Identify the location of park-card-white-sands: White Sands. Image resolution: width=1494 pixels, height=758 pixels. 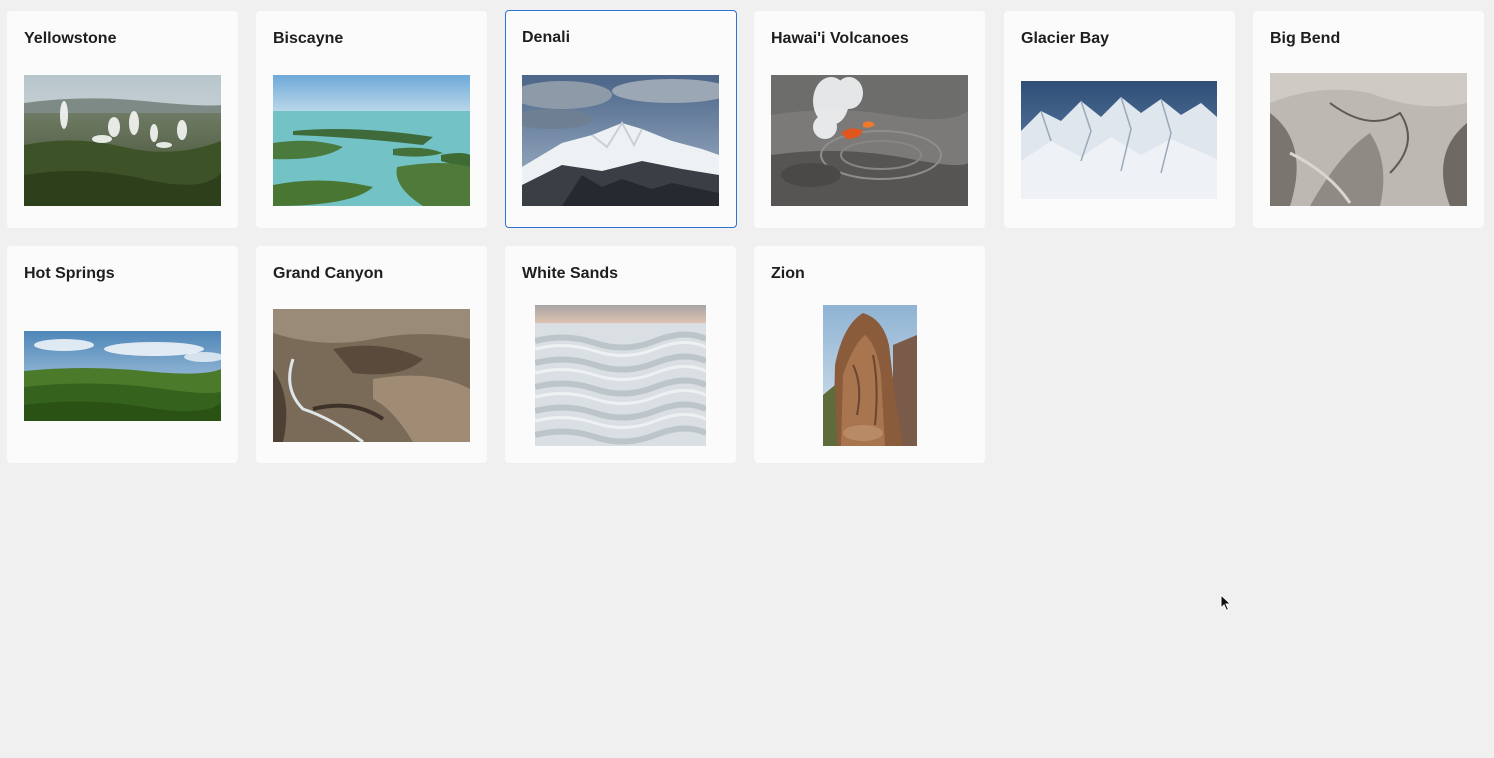
(620, 354).